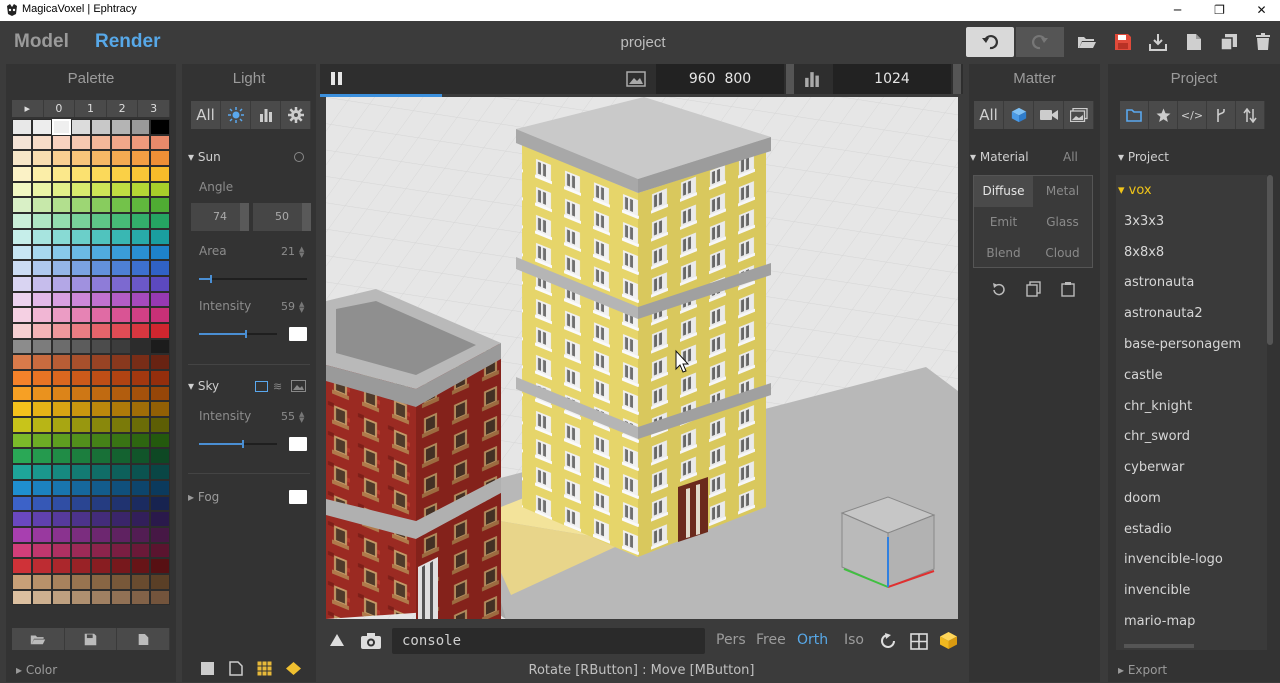 This screenshot has height=683, width=1280. I want to click on matter-filter-image, so click(1079, 115).